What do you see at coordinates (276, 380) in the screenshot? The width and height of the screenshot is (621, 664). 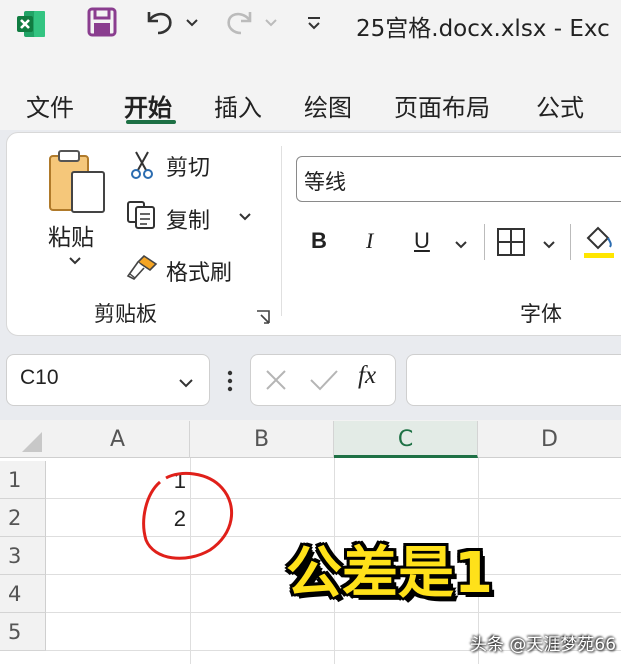 I see `cancel-icon` at bounding box center [276, 380].